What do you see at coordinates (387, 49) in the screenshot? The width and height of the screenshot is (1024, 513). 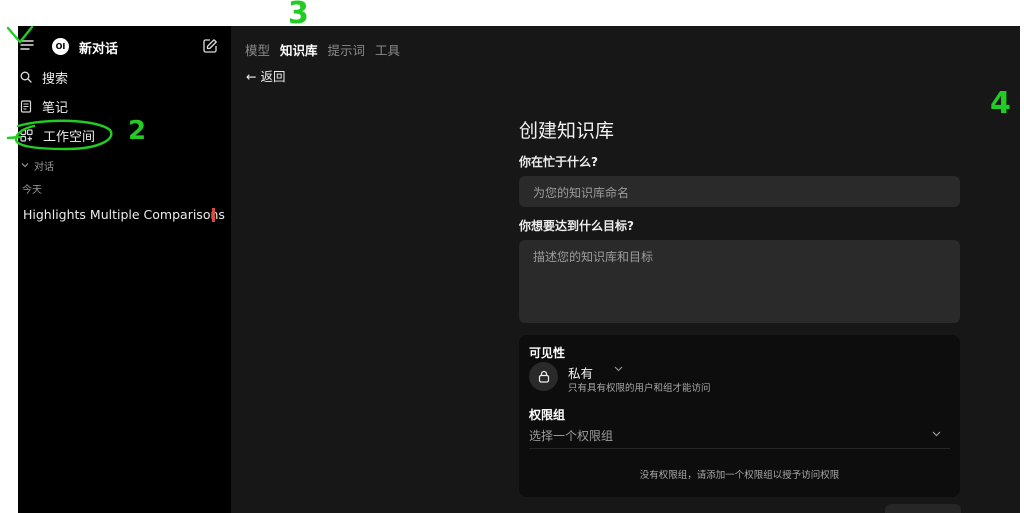 I see `tab-tools: 工具` at bounding box center [387, 49].